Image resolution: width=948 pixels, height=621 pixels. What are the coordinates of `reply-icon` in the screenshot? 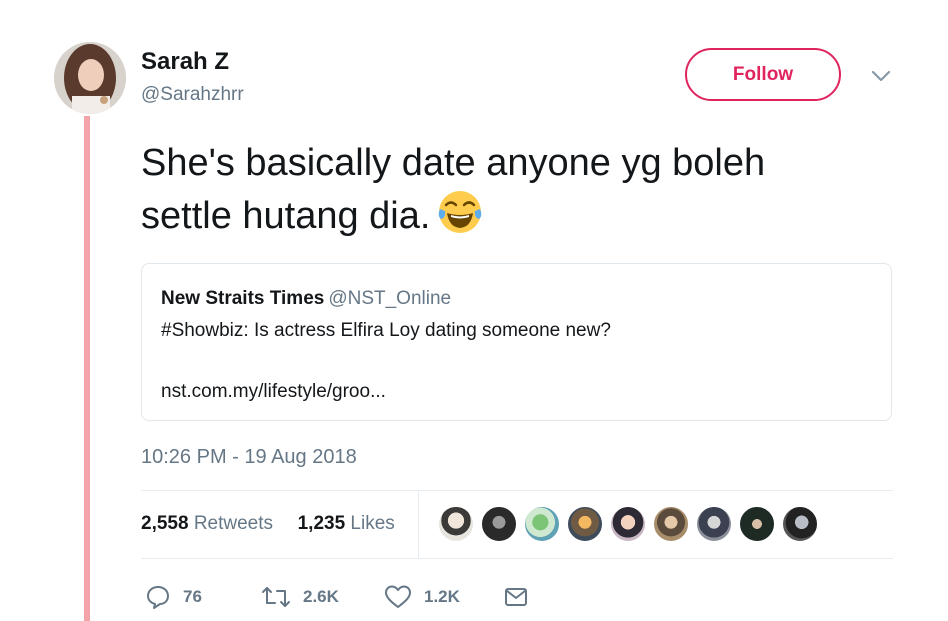 It's located at (158, 597).